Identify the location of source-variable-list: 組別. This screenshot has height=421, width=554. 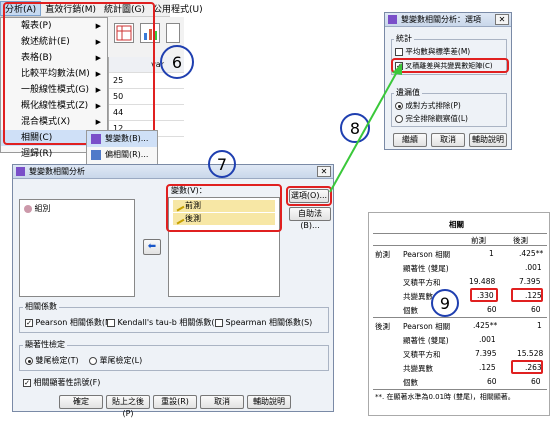
(77, 248).